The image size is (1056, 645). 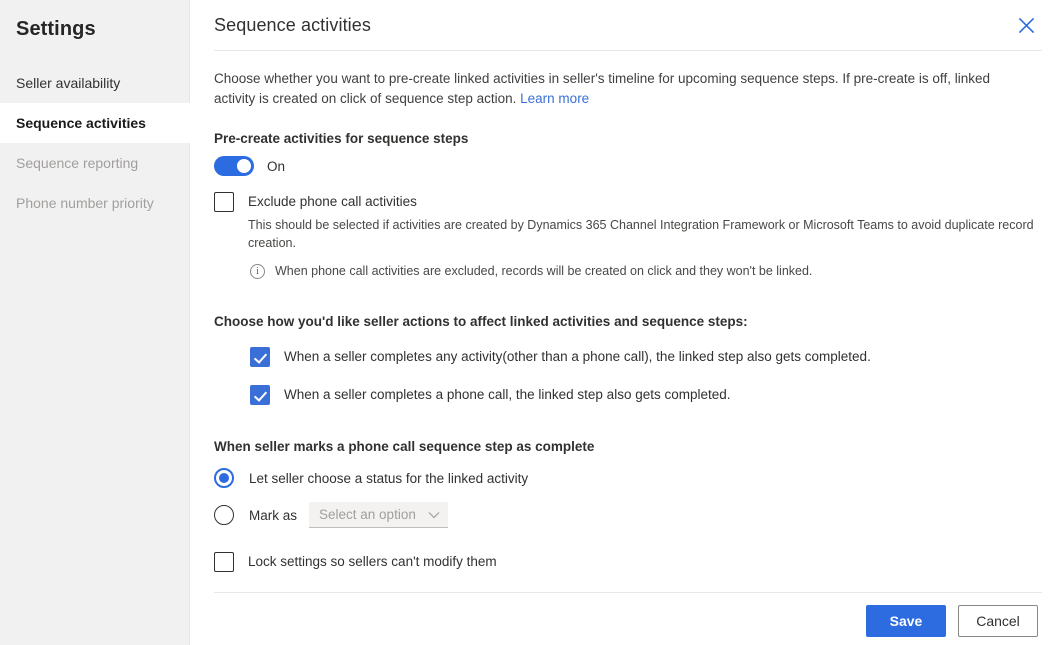 What do you see at coordinates (628, 50) in the screenshot?
I see `header-divider` at bounding box center [628, 50].